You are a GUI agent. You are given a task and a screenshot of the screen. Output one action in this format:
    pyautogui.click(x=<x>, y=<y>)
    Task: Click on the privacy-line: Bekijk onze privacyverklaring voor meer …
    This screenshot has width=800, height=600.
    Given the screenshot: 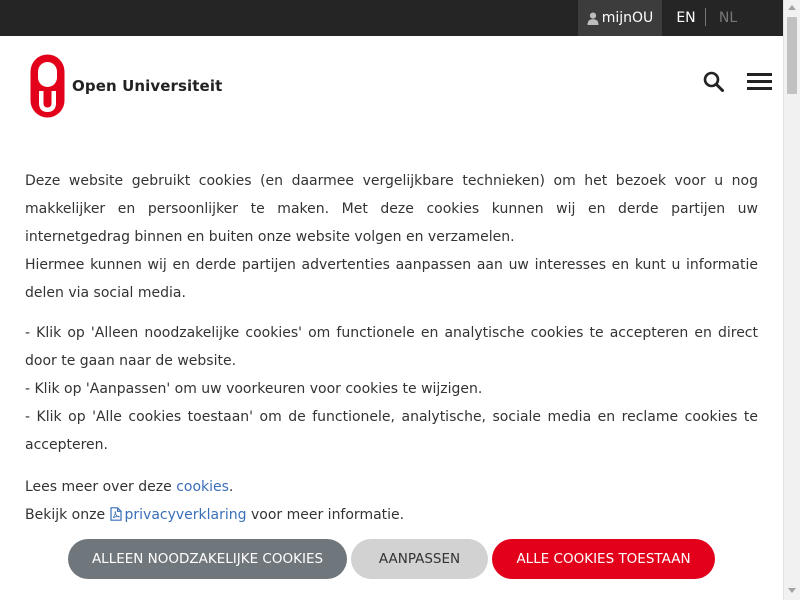 What is the action you would take?
    pyautogui.click(x=215, y=515)
    